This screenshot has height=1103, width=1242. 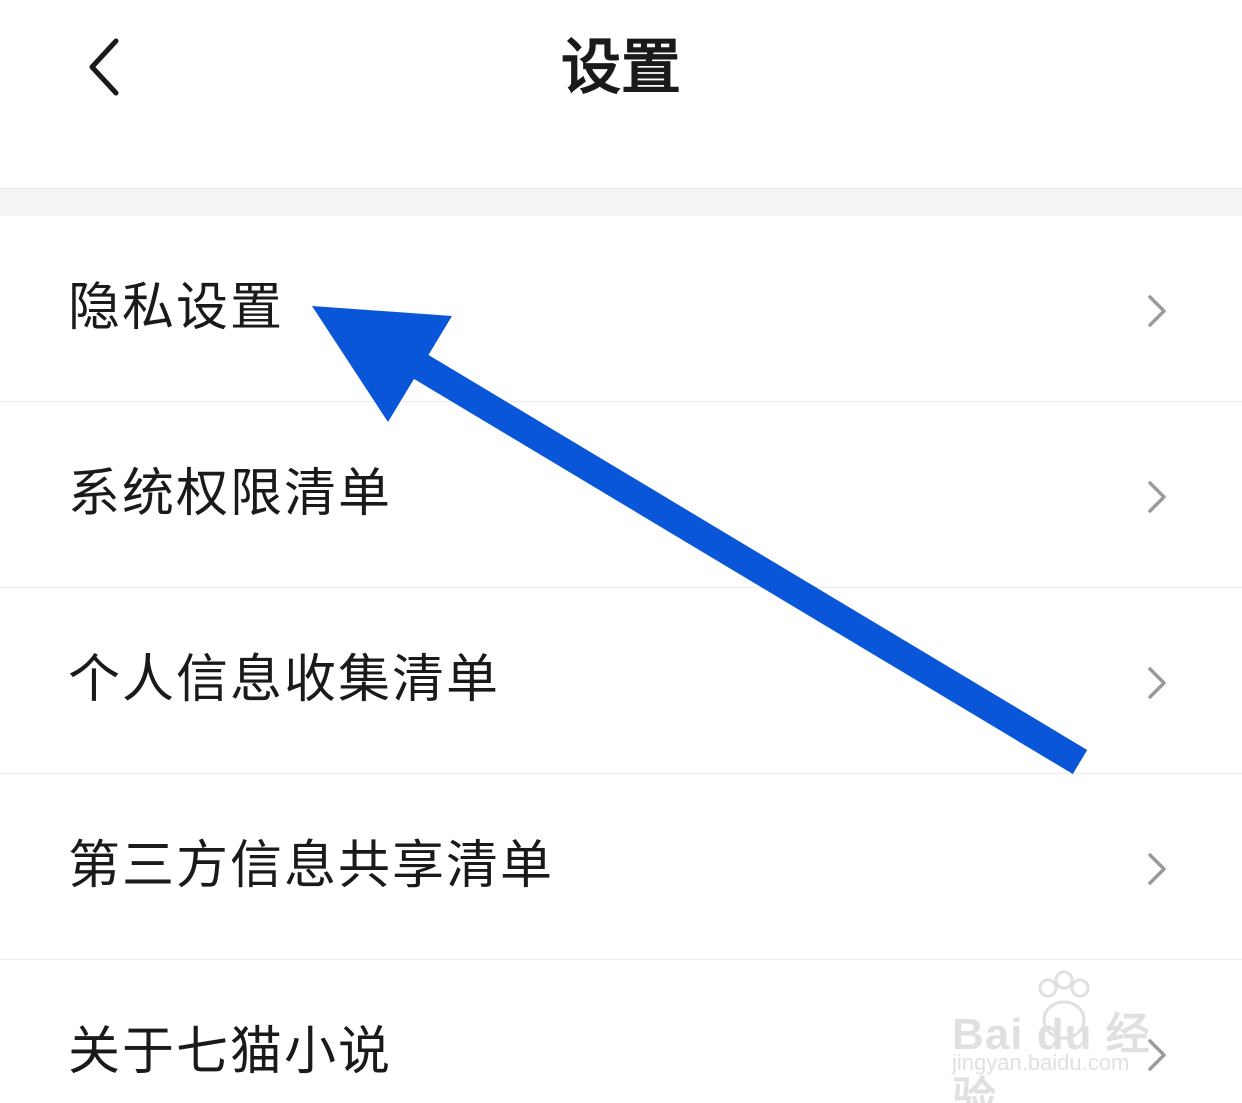 What do you see at coordinates (621, 1031) in the screenshot?
I see `menu-item-about: 关于七猫小说` at bounding box center [621, 1031].